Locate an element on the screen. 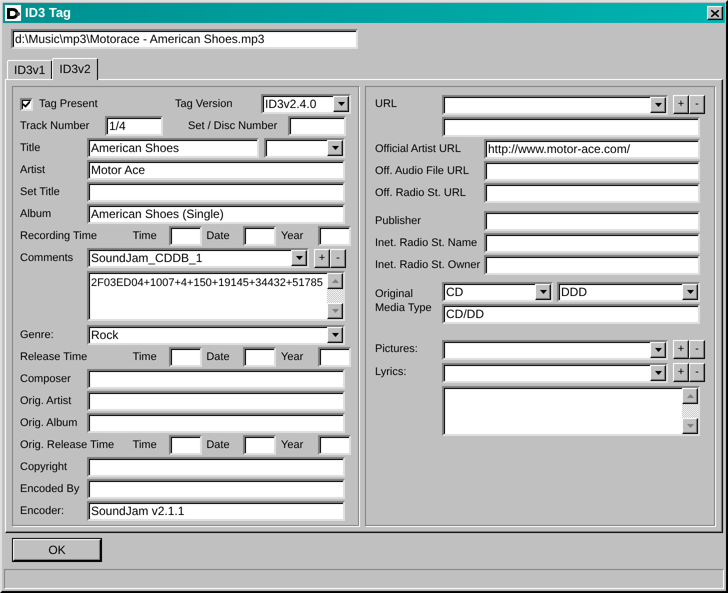  input-field: American Shoes is located at coordinates (173, 148).